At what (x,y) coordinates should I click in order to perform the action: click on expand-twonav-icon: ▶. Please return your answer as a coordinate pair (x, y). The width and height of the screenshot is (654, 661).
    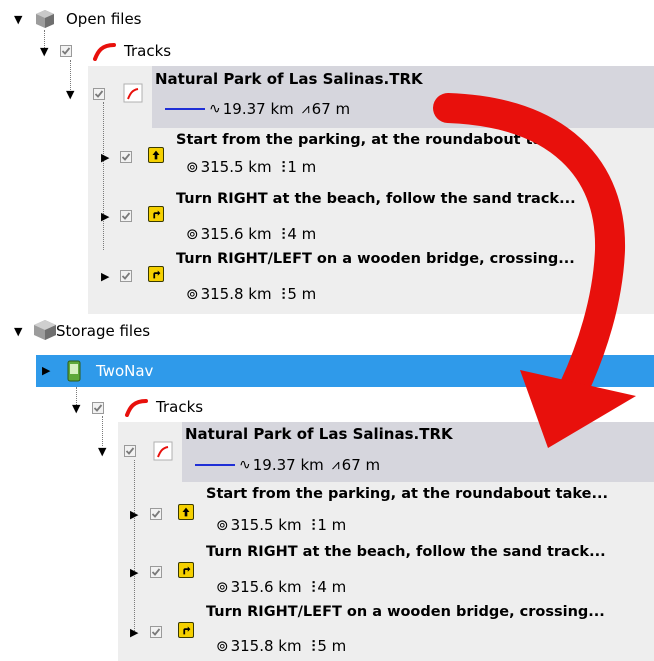
    Looking at the image, I should click on (46, 371).